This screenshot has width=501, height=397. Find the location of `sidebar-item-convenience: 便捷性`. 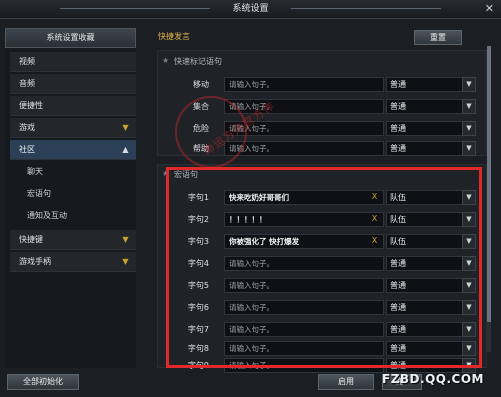

sidebar-item-convenience: 便捷性 is located at coordinates (73, 106).